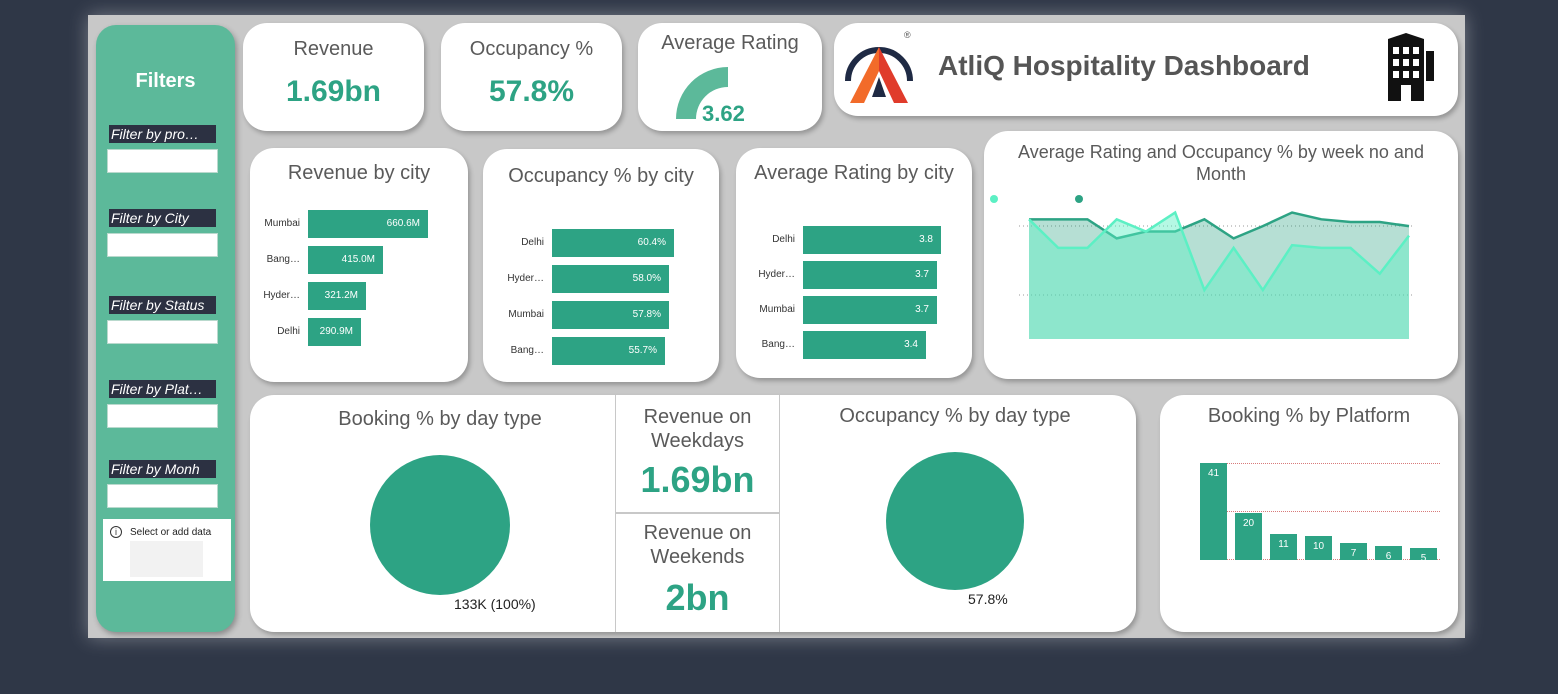 This screenshot has width=1558, height=694. I want to click on platform-chart: 41 20 11 10 7 6 5, so click(1320, 512).